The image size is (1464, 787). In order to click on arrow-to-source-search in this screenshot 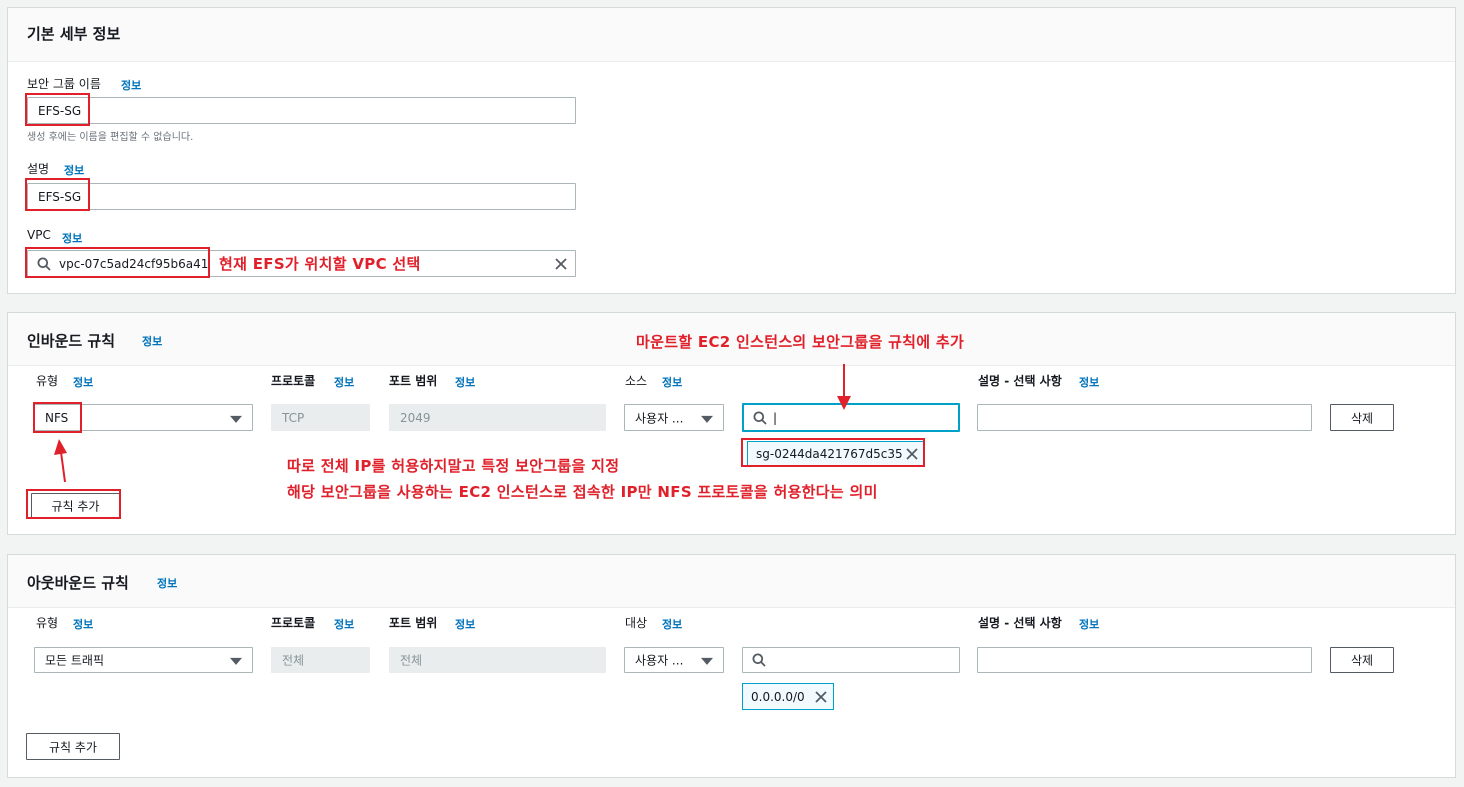, I will do `click(844, 387)`.